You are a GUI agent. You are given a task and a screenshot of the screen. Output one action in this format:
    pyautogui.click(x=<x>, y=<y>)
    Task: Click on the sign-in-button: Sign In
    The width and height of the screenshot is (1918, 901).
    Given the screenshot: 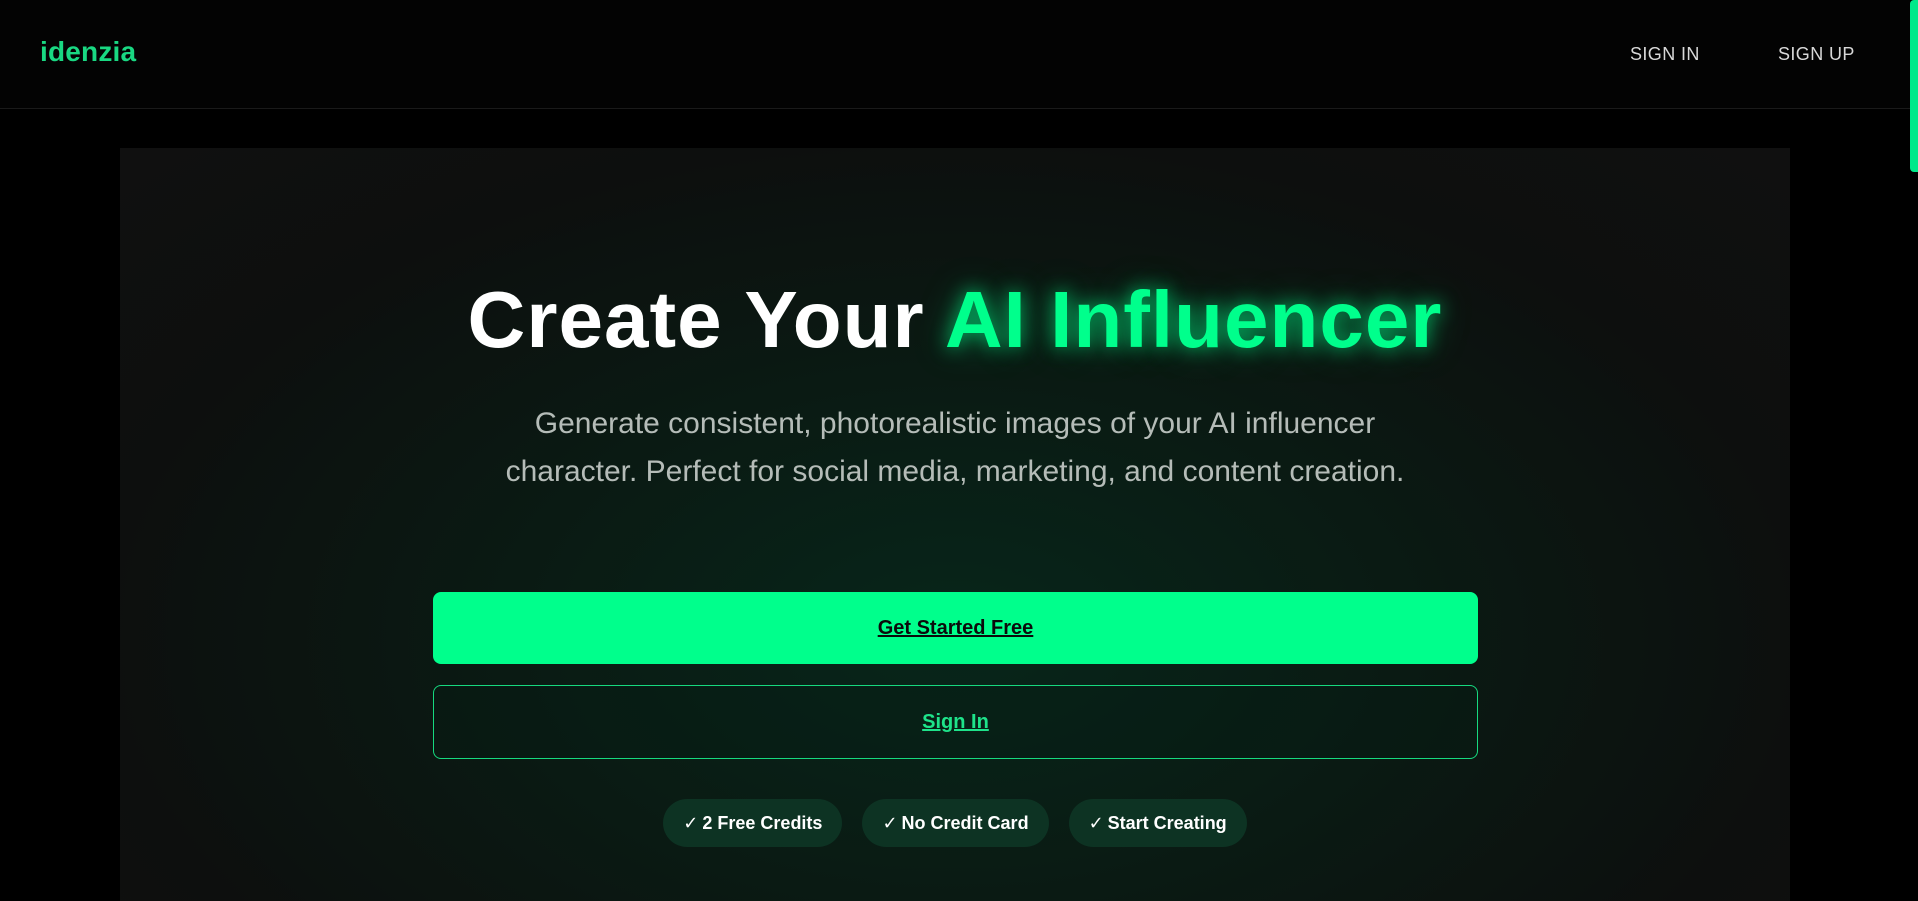 What is the action you would take?
    pyautogui.click(x=955, y=722)
    